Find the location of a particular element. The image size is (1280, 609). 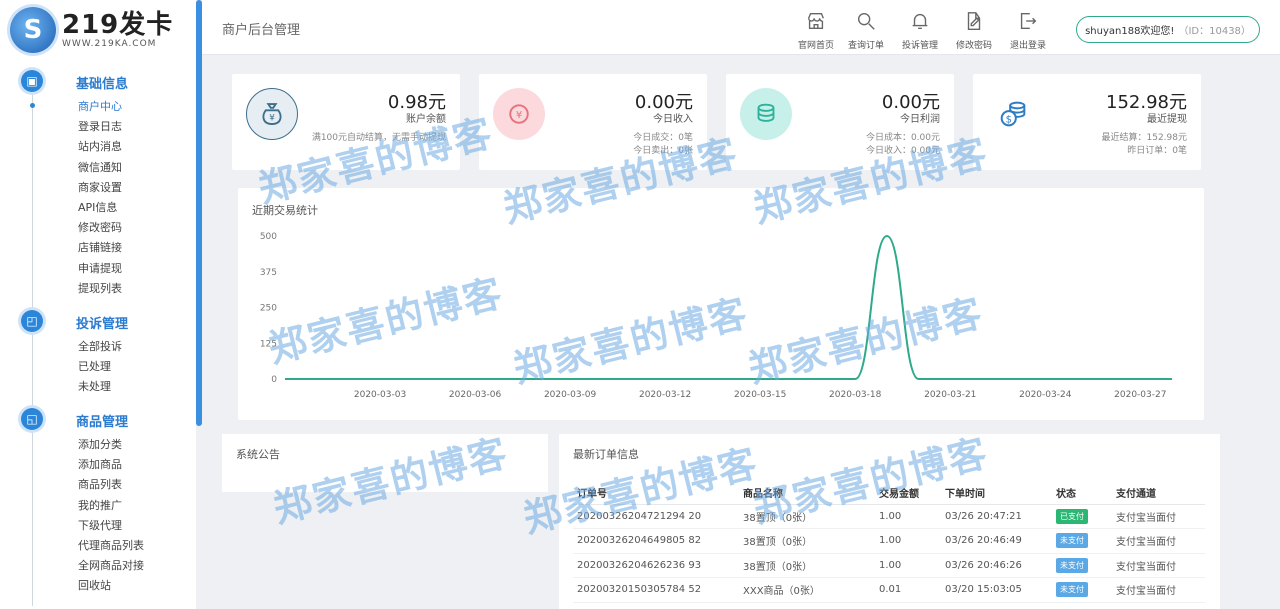

user-welcome-badge: shuyan188欢迎您! （ID：10438） is located at coordinates (1168, 29).